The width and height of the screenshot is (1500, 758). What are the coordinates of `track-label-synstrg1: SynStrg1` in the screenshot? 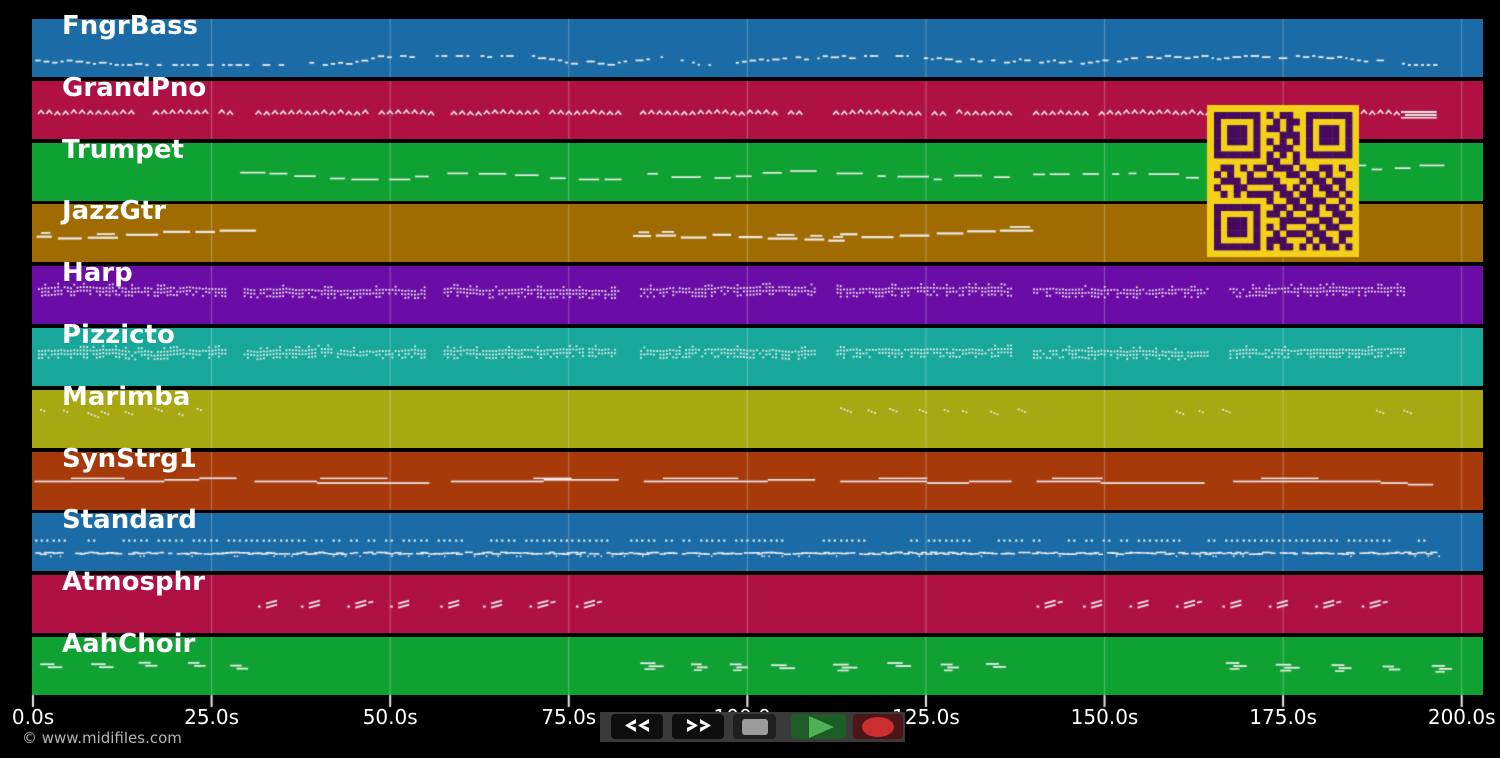 It's located at (129, 458).